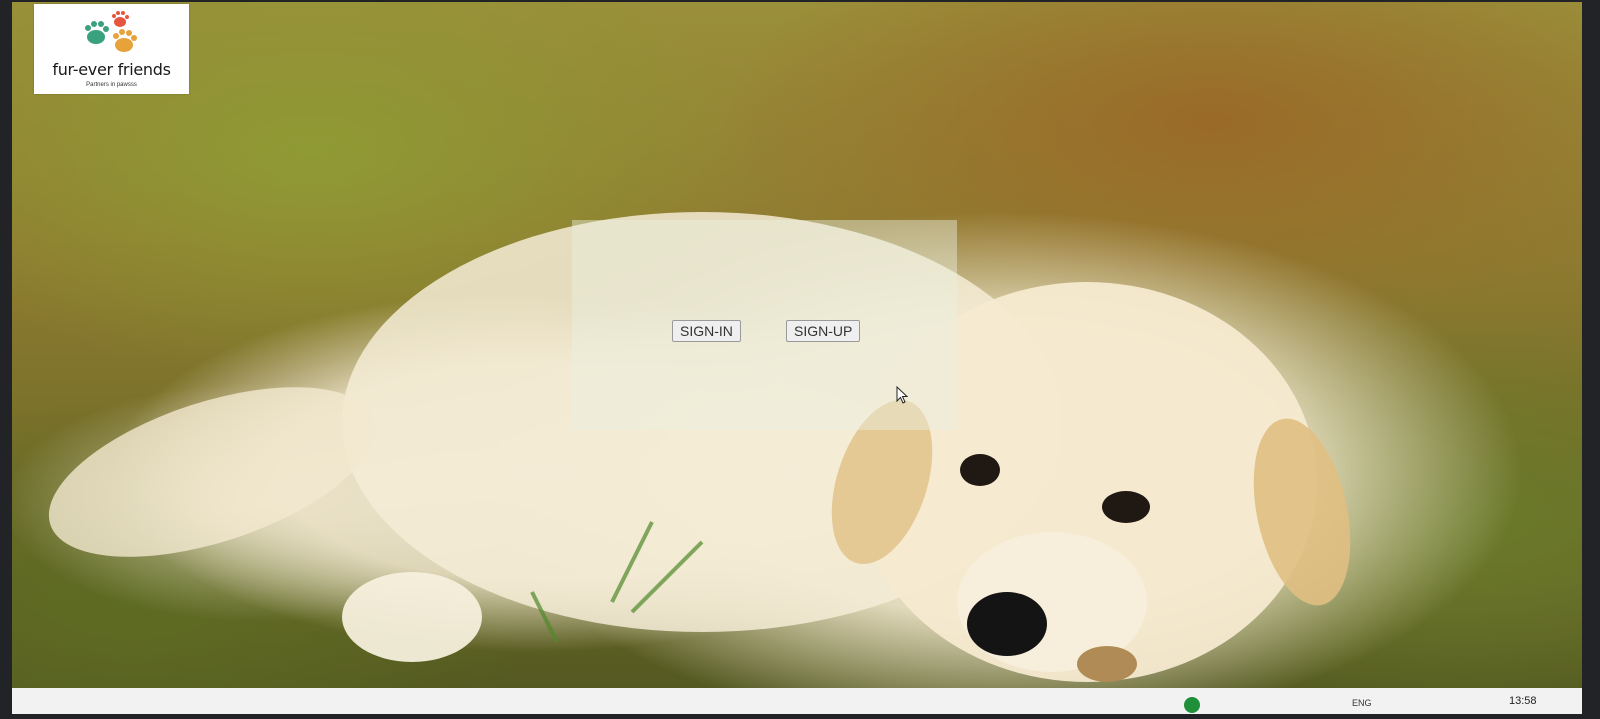 The height and width of the screenshot is (719, 1600). Describe the element at coordinates (823, 331) in the screenshot. I see `sign-up-button: SIGN-UP` at that location.